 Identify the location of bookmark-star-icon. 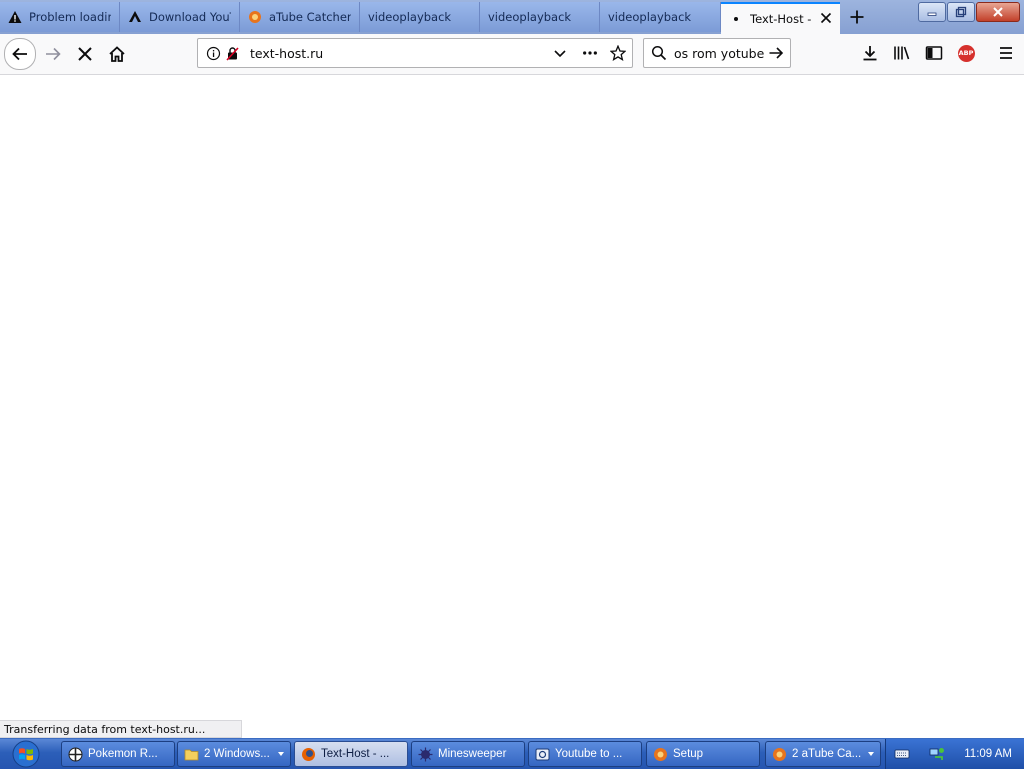
(618, 53).